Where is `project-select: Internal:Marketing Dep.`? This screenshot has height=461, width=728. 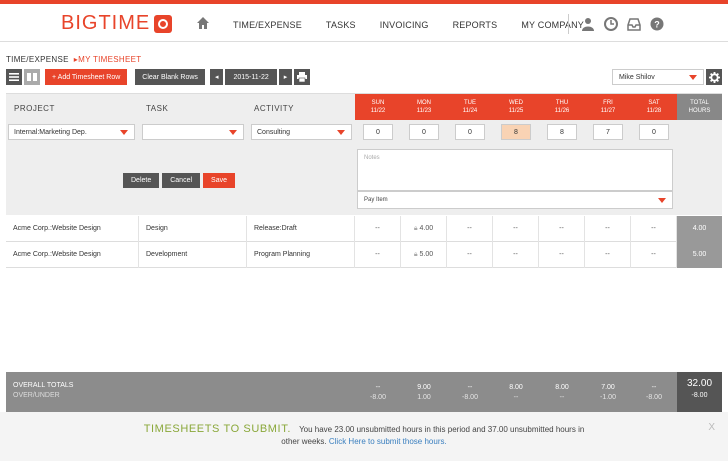 project-select: Internal:Marketing Dep. is located at coordinates (71, 132).